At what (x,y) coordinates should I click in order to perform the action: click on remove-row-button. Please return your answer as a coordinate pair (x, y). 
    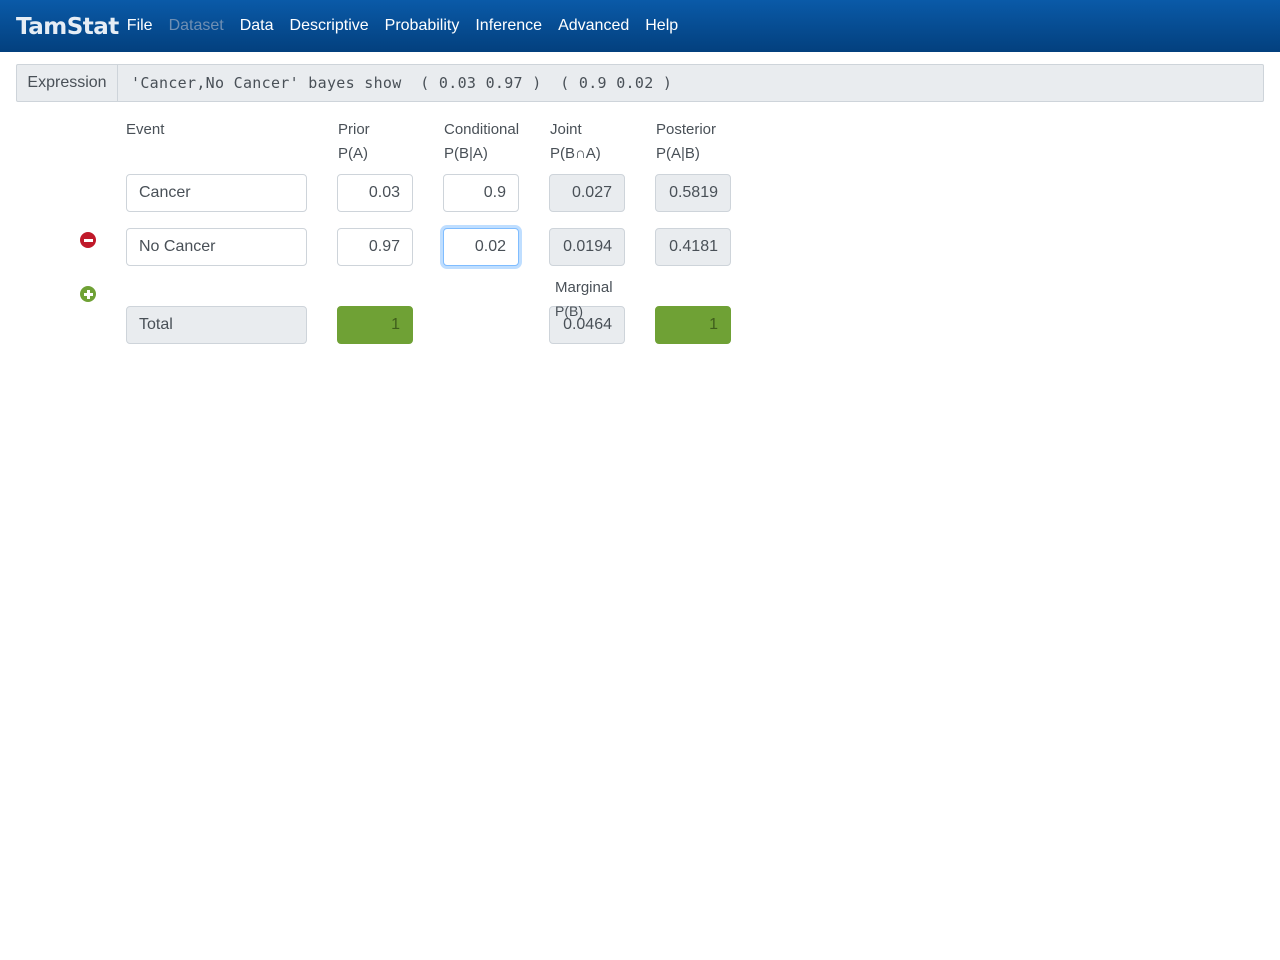
    Looking at the image, I should click on (88, 240).